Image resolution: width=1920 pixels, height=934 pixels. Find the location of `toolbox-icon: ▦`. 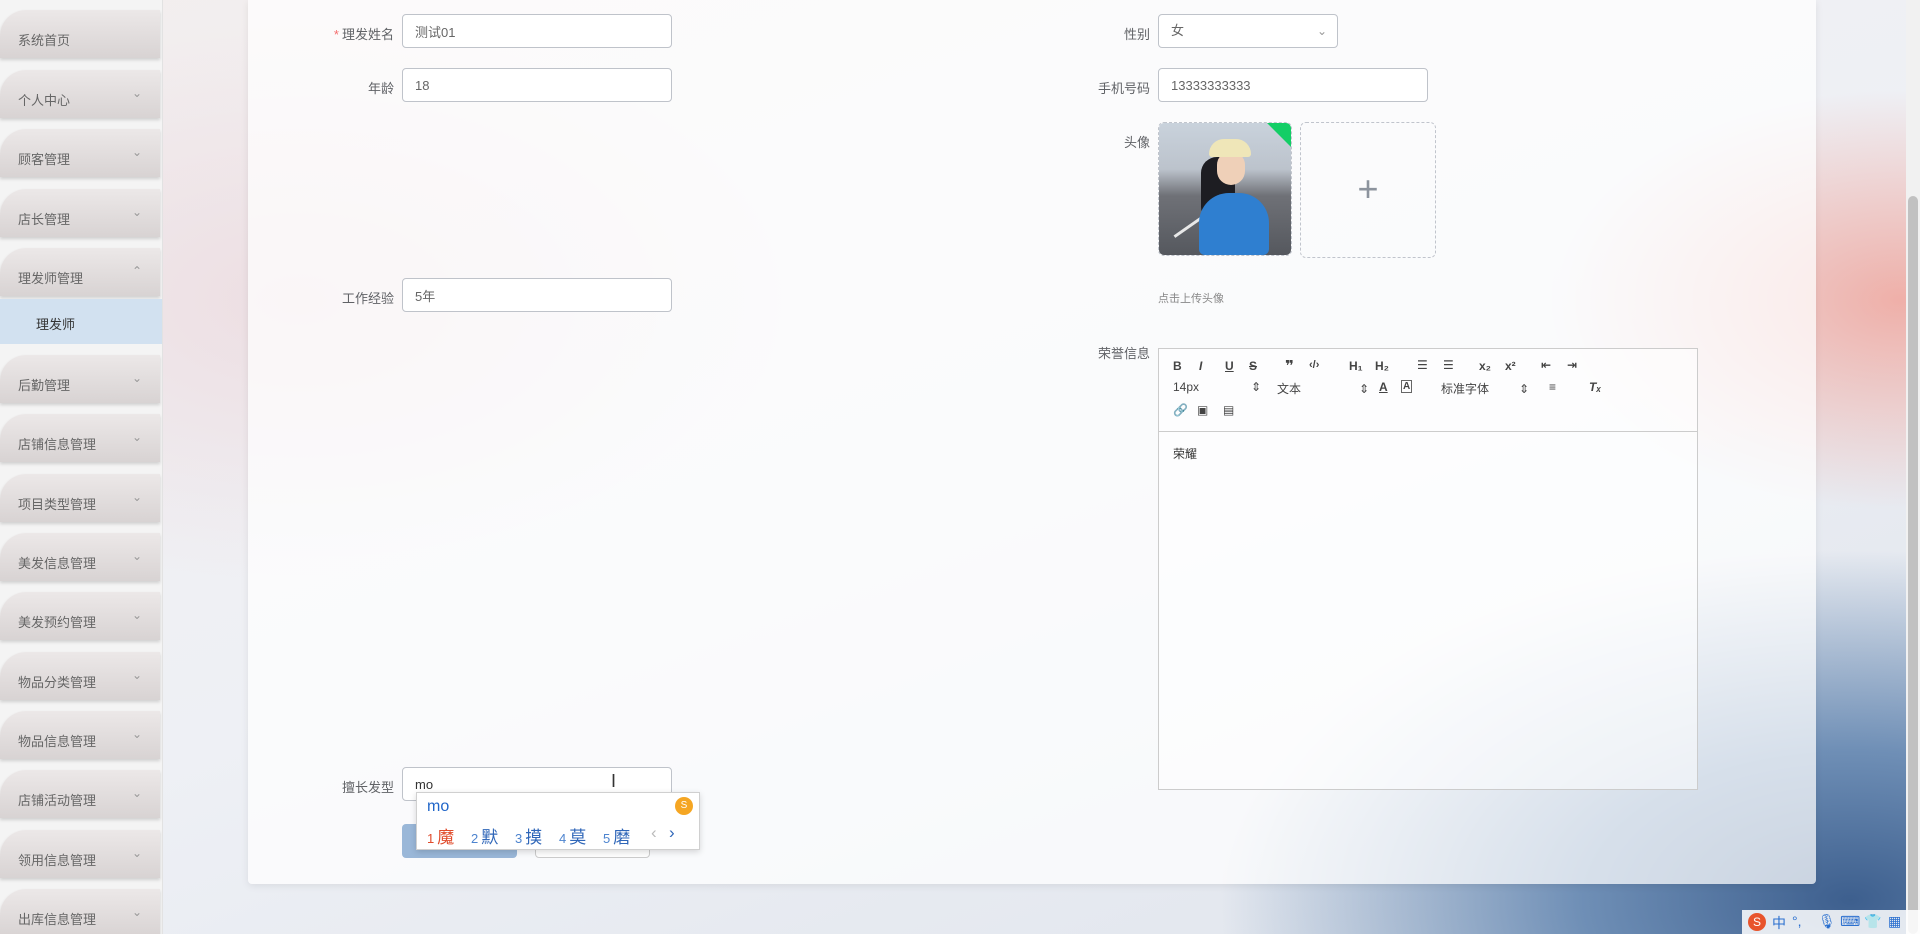

toolbox-icon: ▦ is located at coordinates (1894, 921).